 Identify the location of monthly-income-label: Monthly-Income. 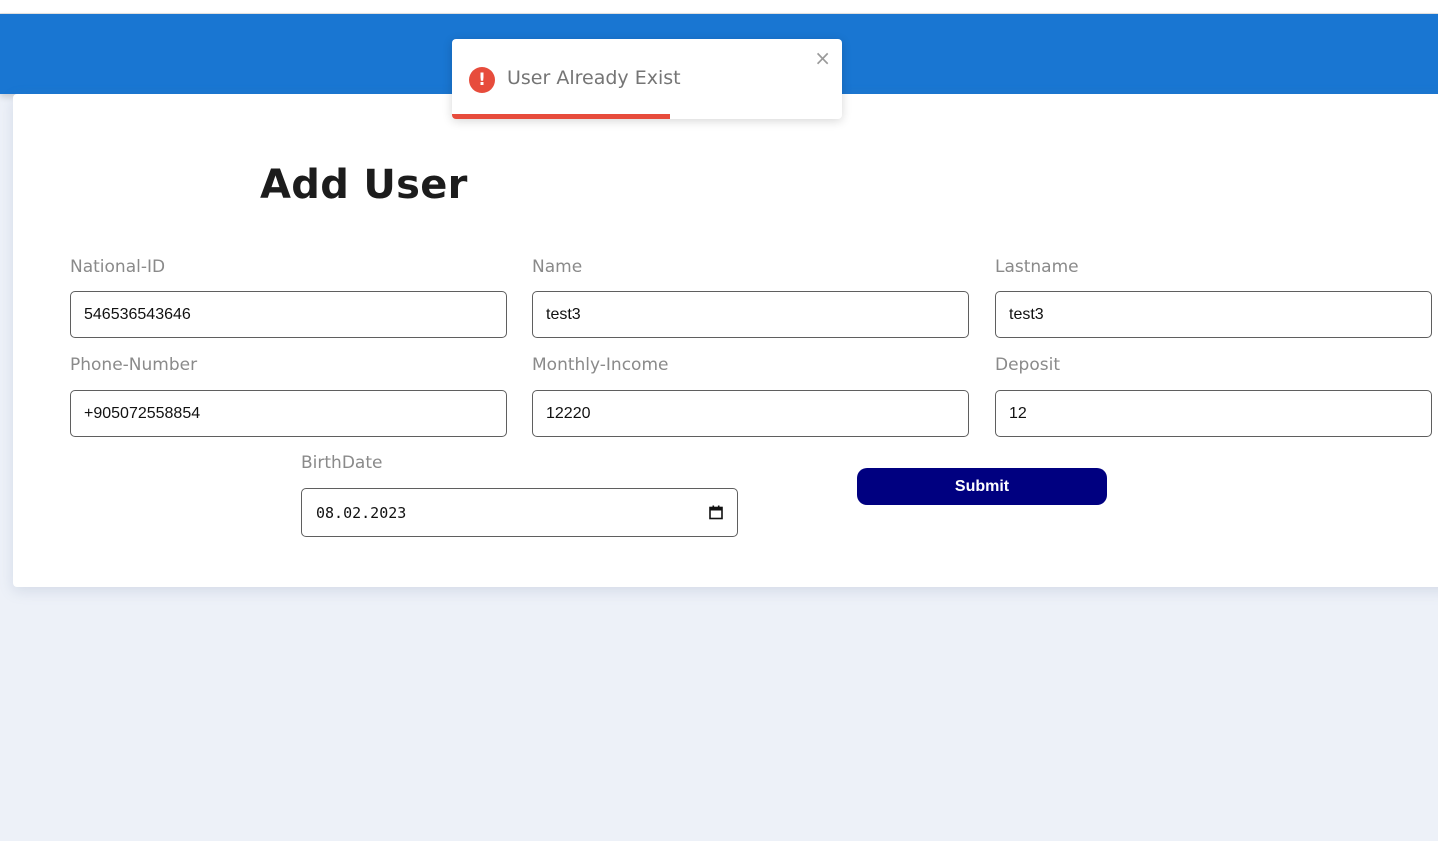
(600, 365).